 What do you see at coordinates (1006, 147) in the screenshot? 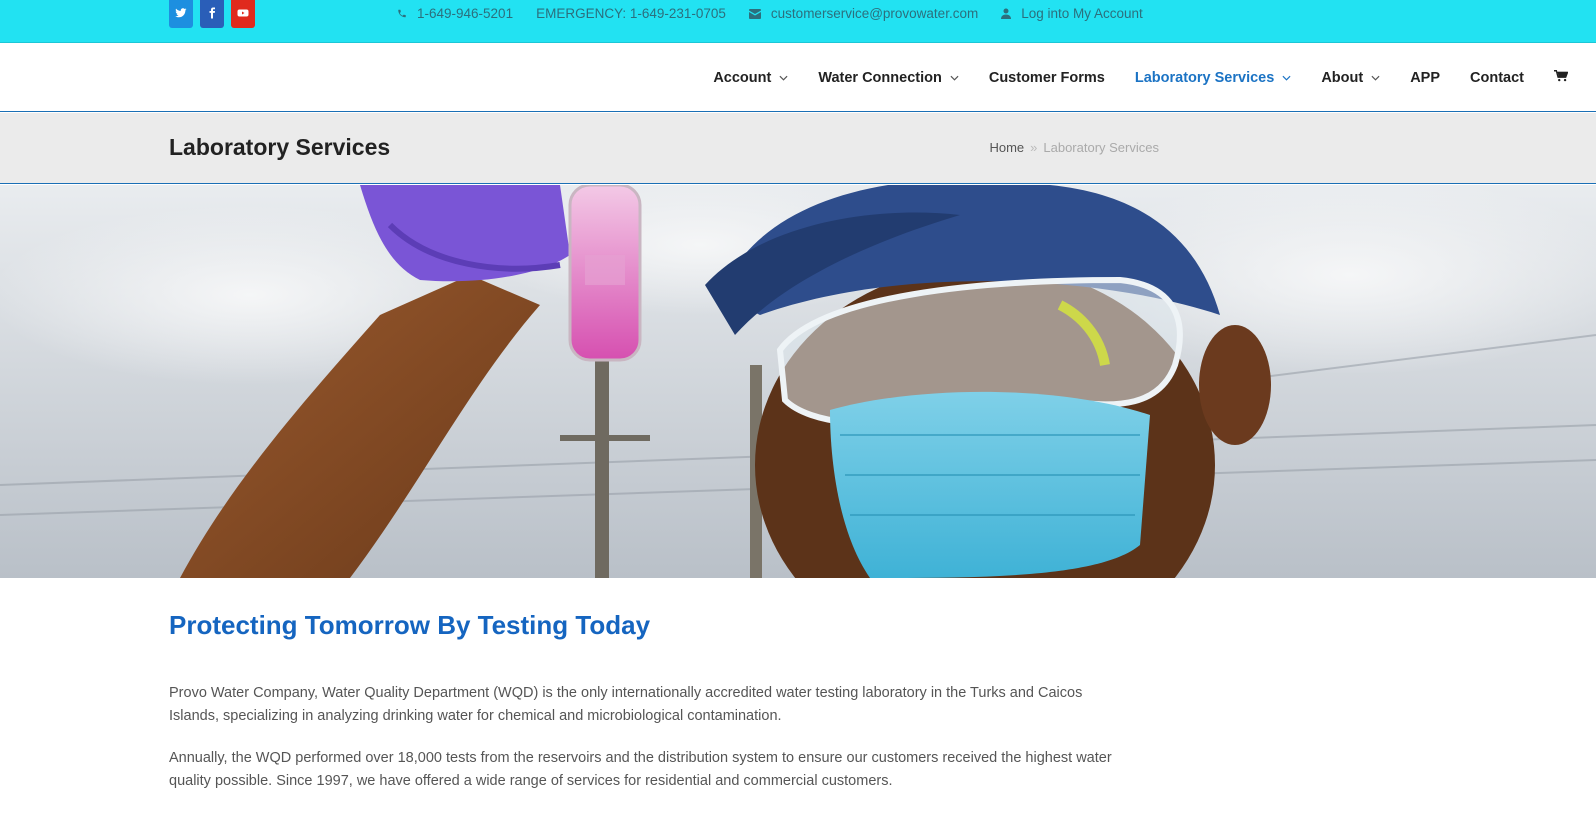
I see `breadcrumb-home-link: Home` at bounding box center [1006, 147].